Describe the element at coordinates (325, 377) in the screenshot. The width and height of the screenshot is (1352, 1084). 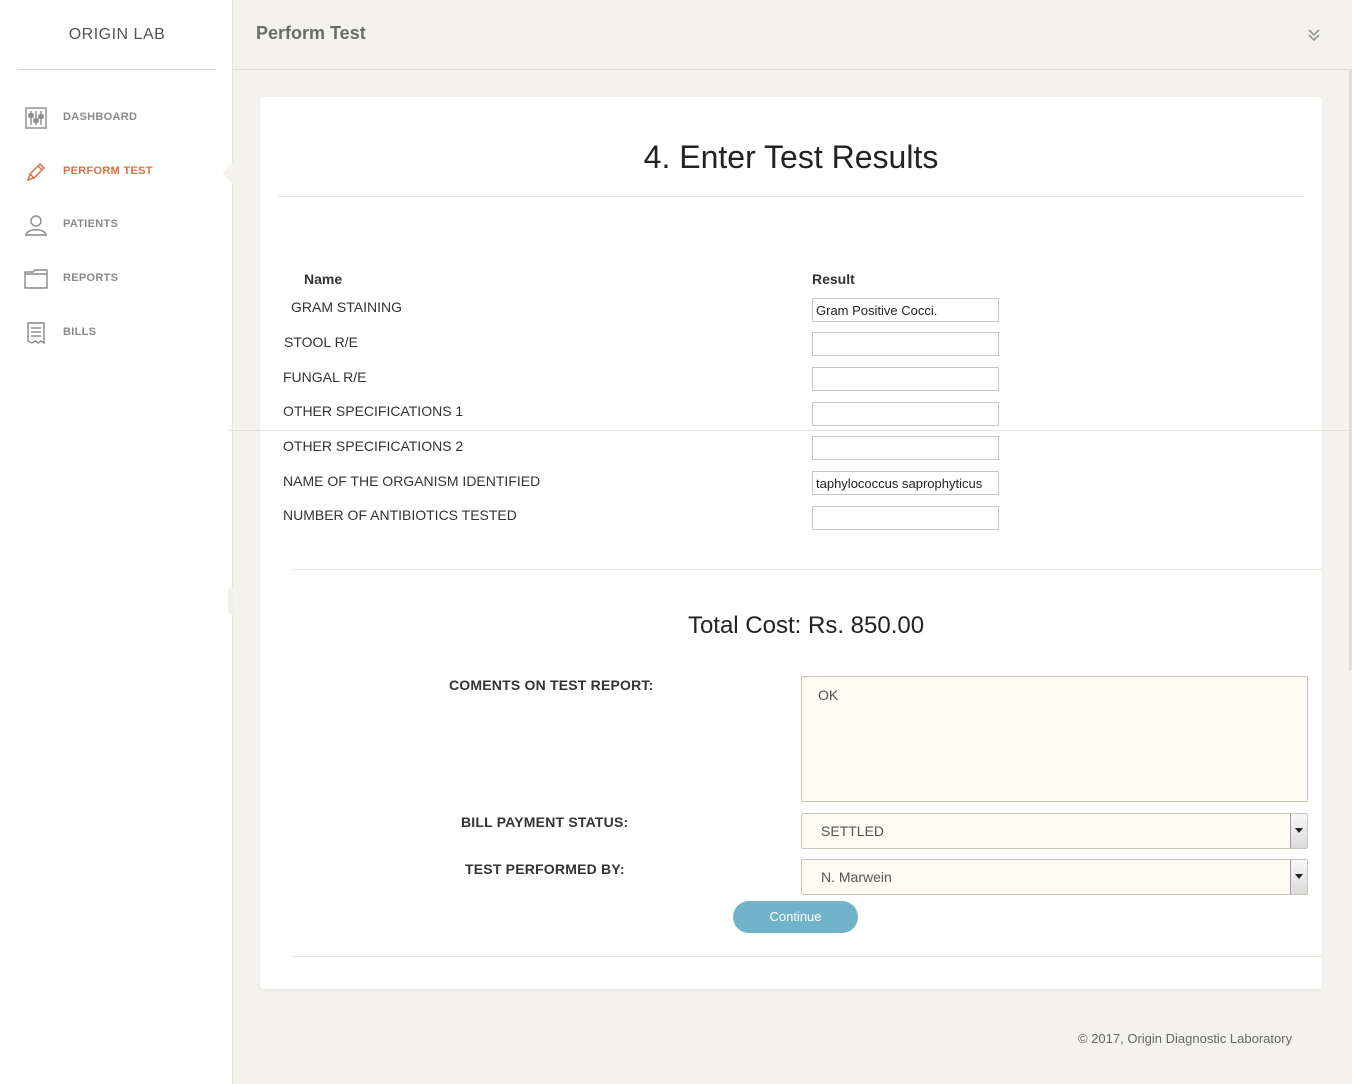
I see `test-name: FUNGAL R/E` at that location.